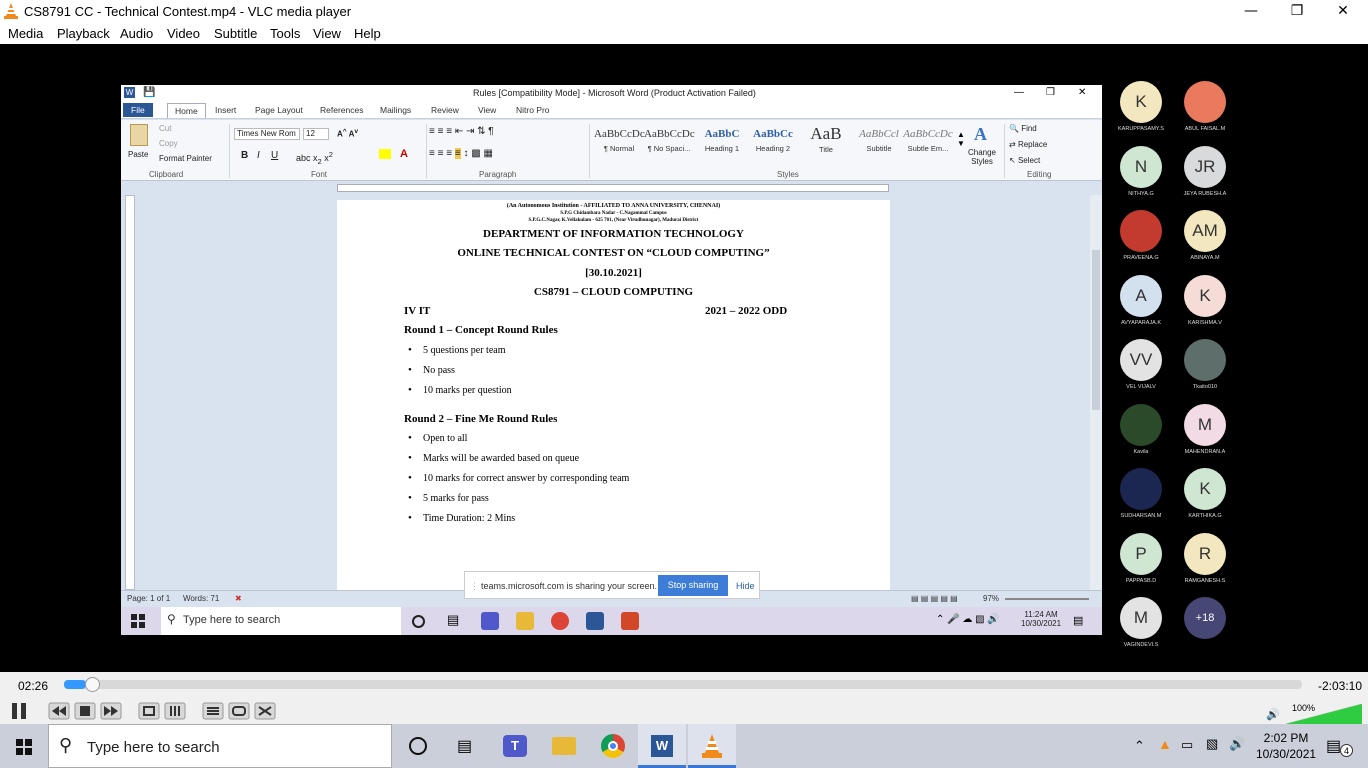 This screenshot has height=768, width=1368. What do you see at coordinates (285, 33) in the screenshot?
I see `menu-tools: Tools` at bounding box center [285, 33].